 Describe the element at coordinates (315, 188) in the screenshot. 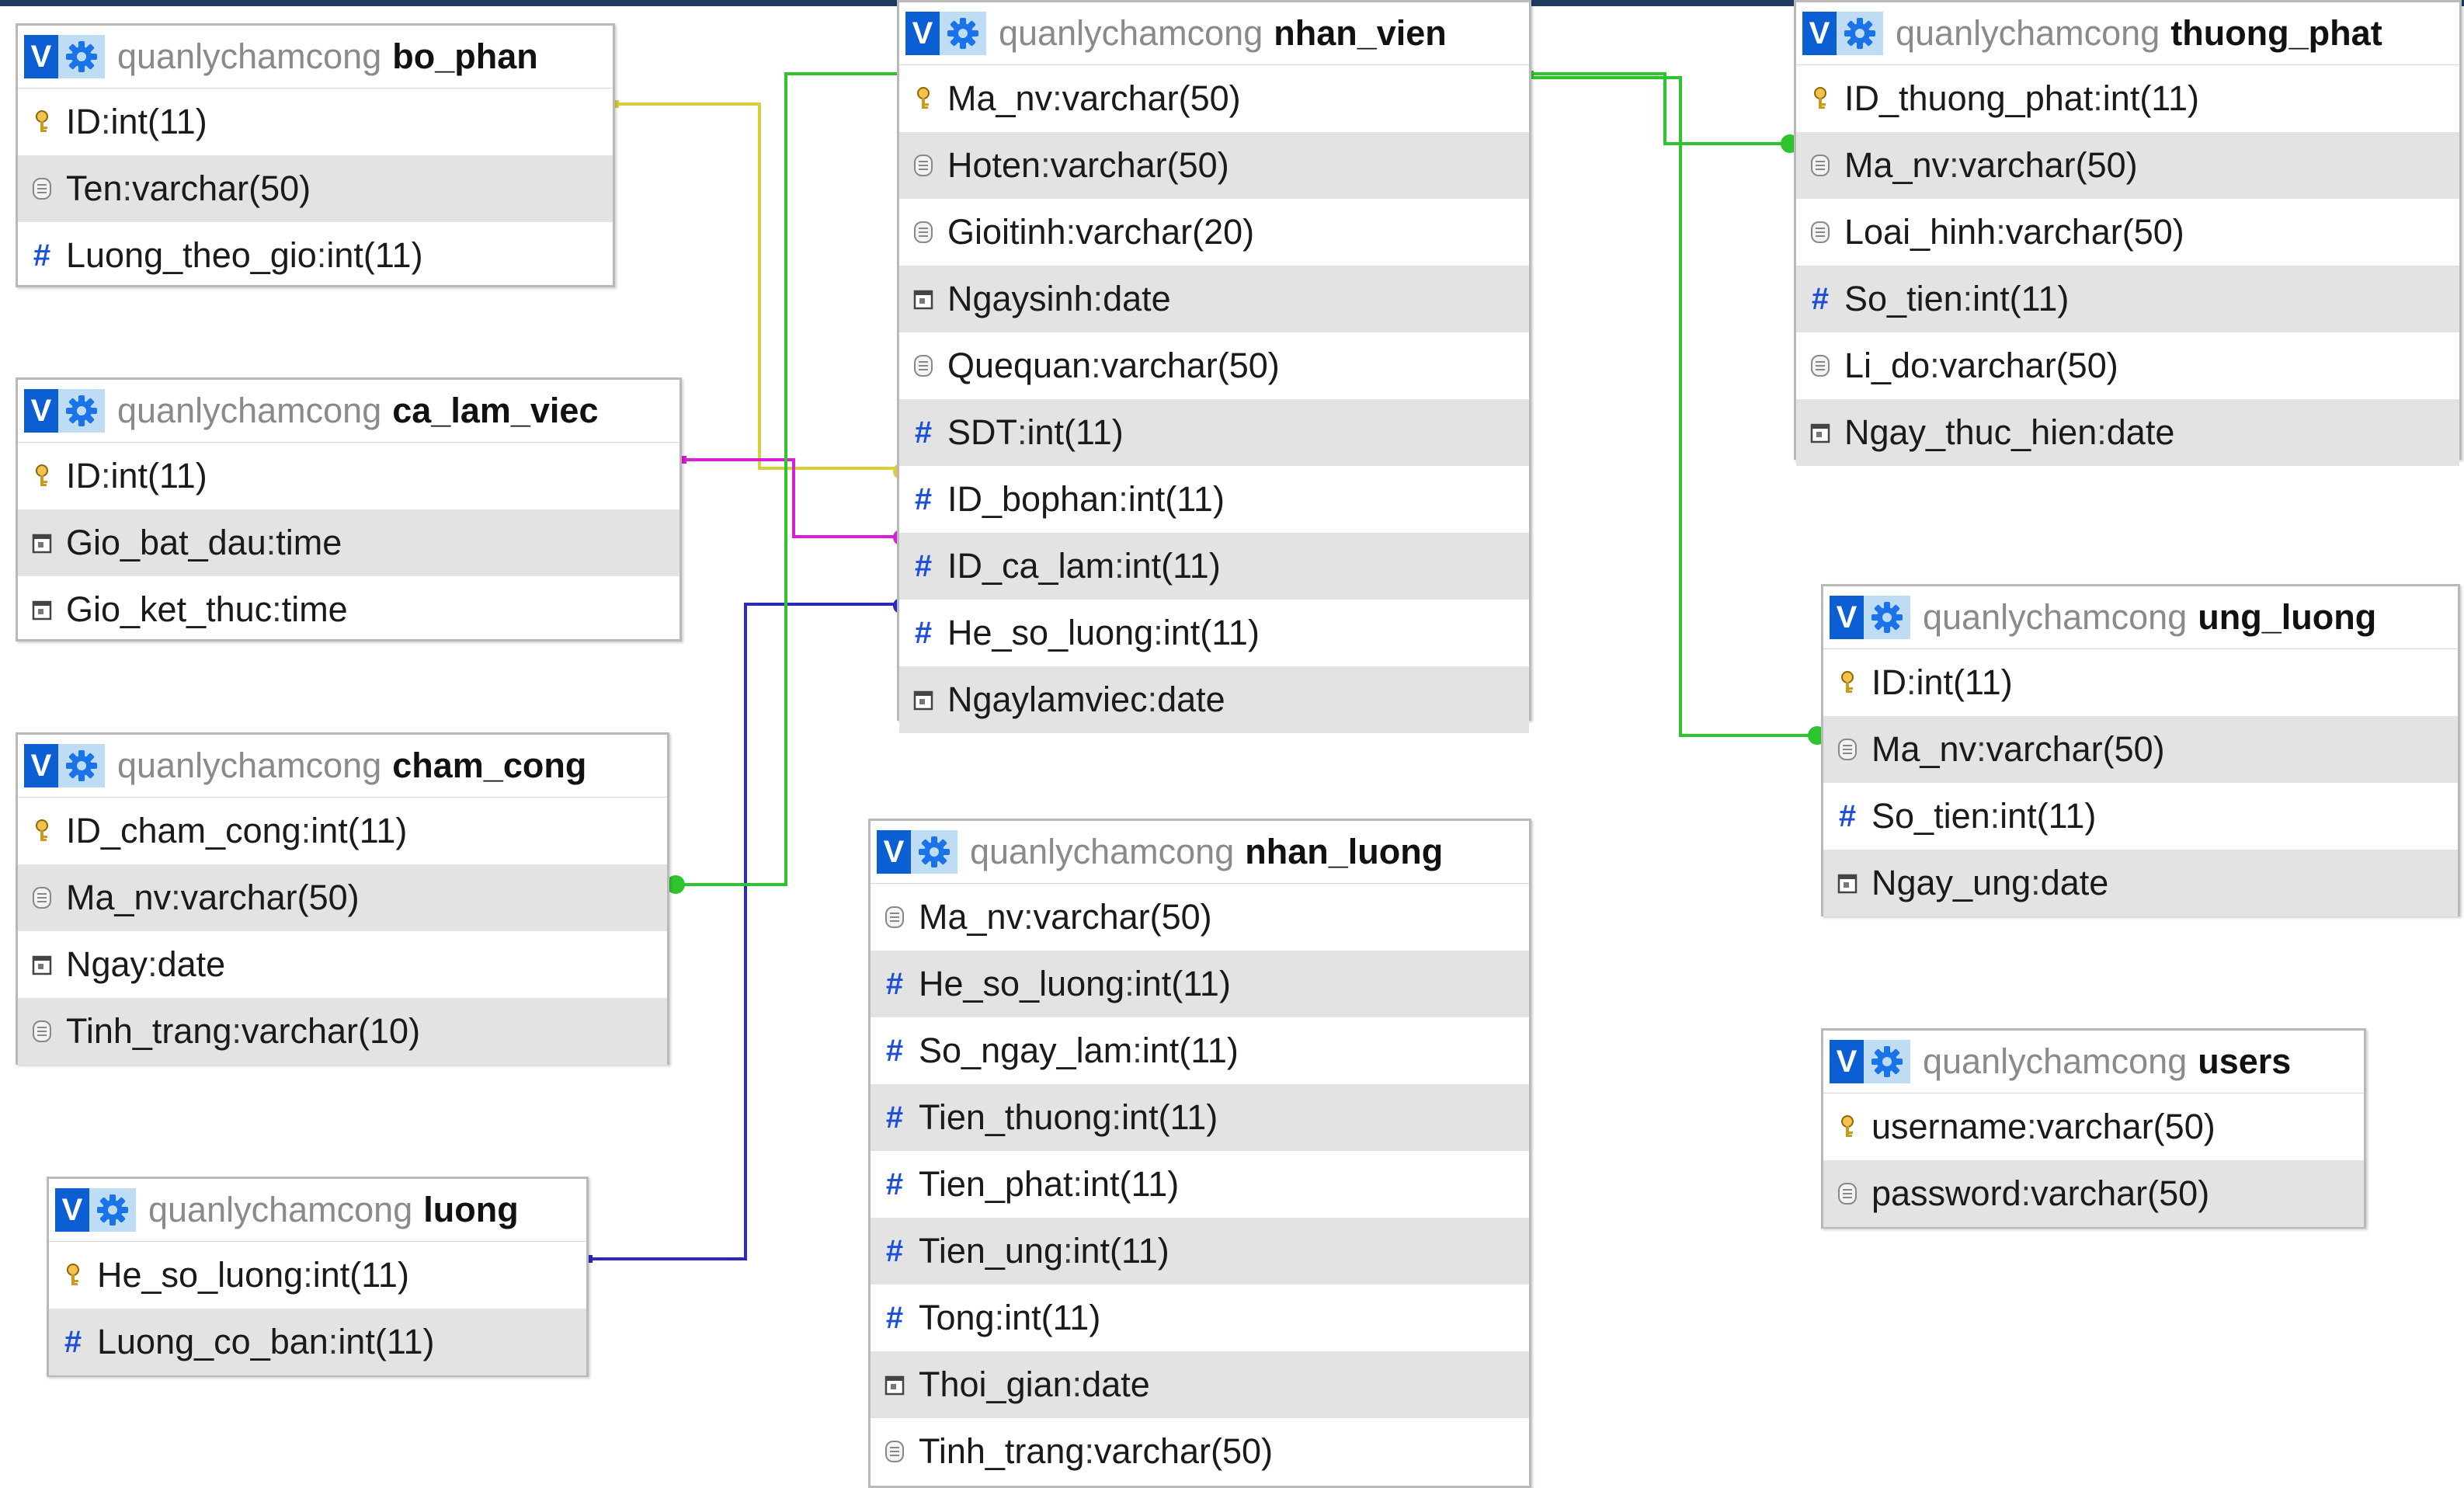

I see `field-row: Ten : varchar(50)` at that location.